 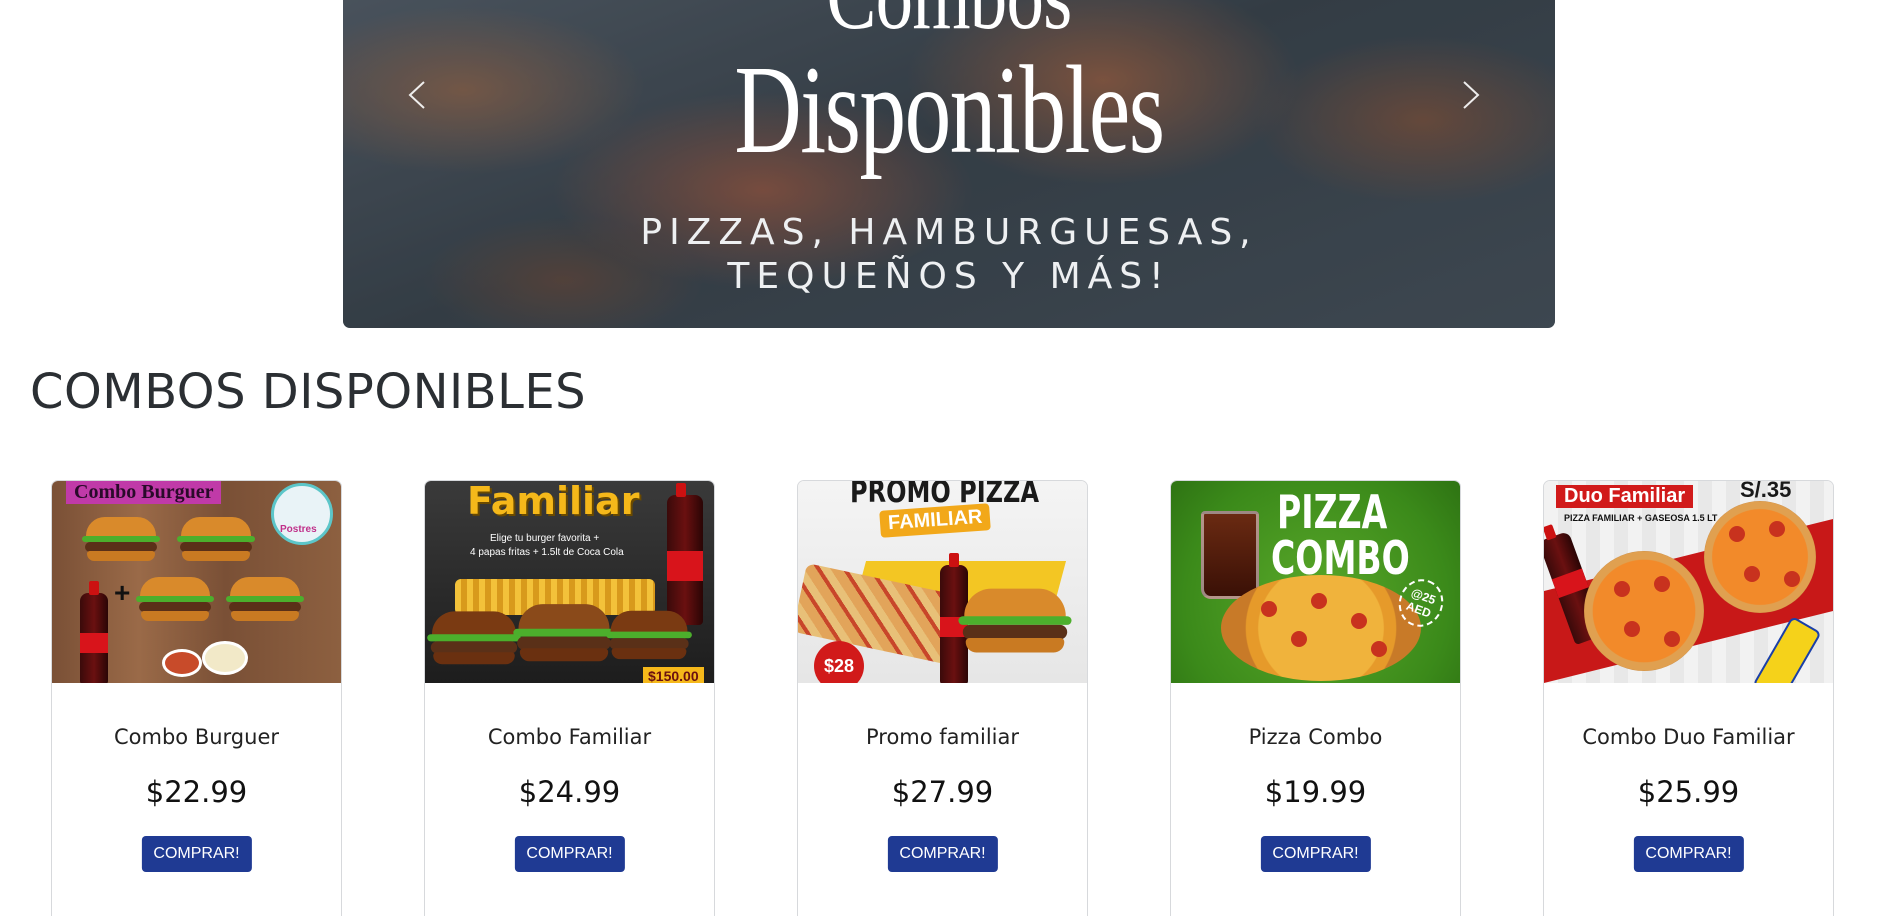 I want to click on carousel-next-button, so click(x=1470, y=95).